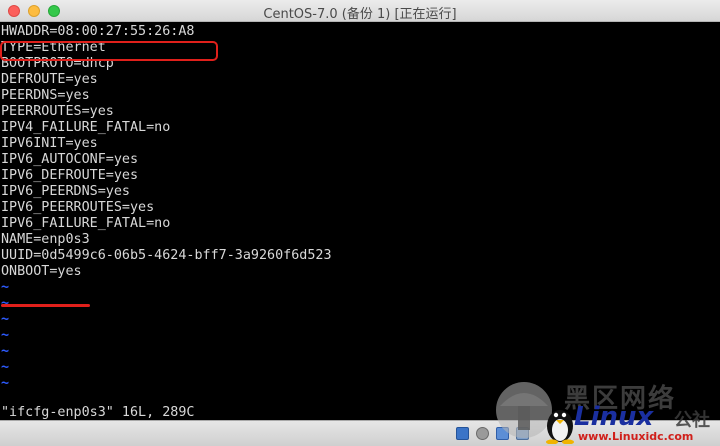  Describe the element at coordinates (109, 51) in the screenshot. I see `hwaddr-highlight-box` at that location.